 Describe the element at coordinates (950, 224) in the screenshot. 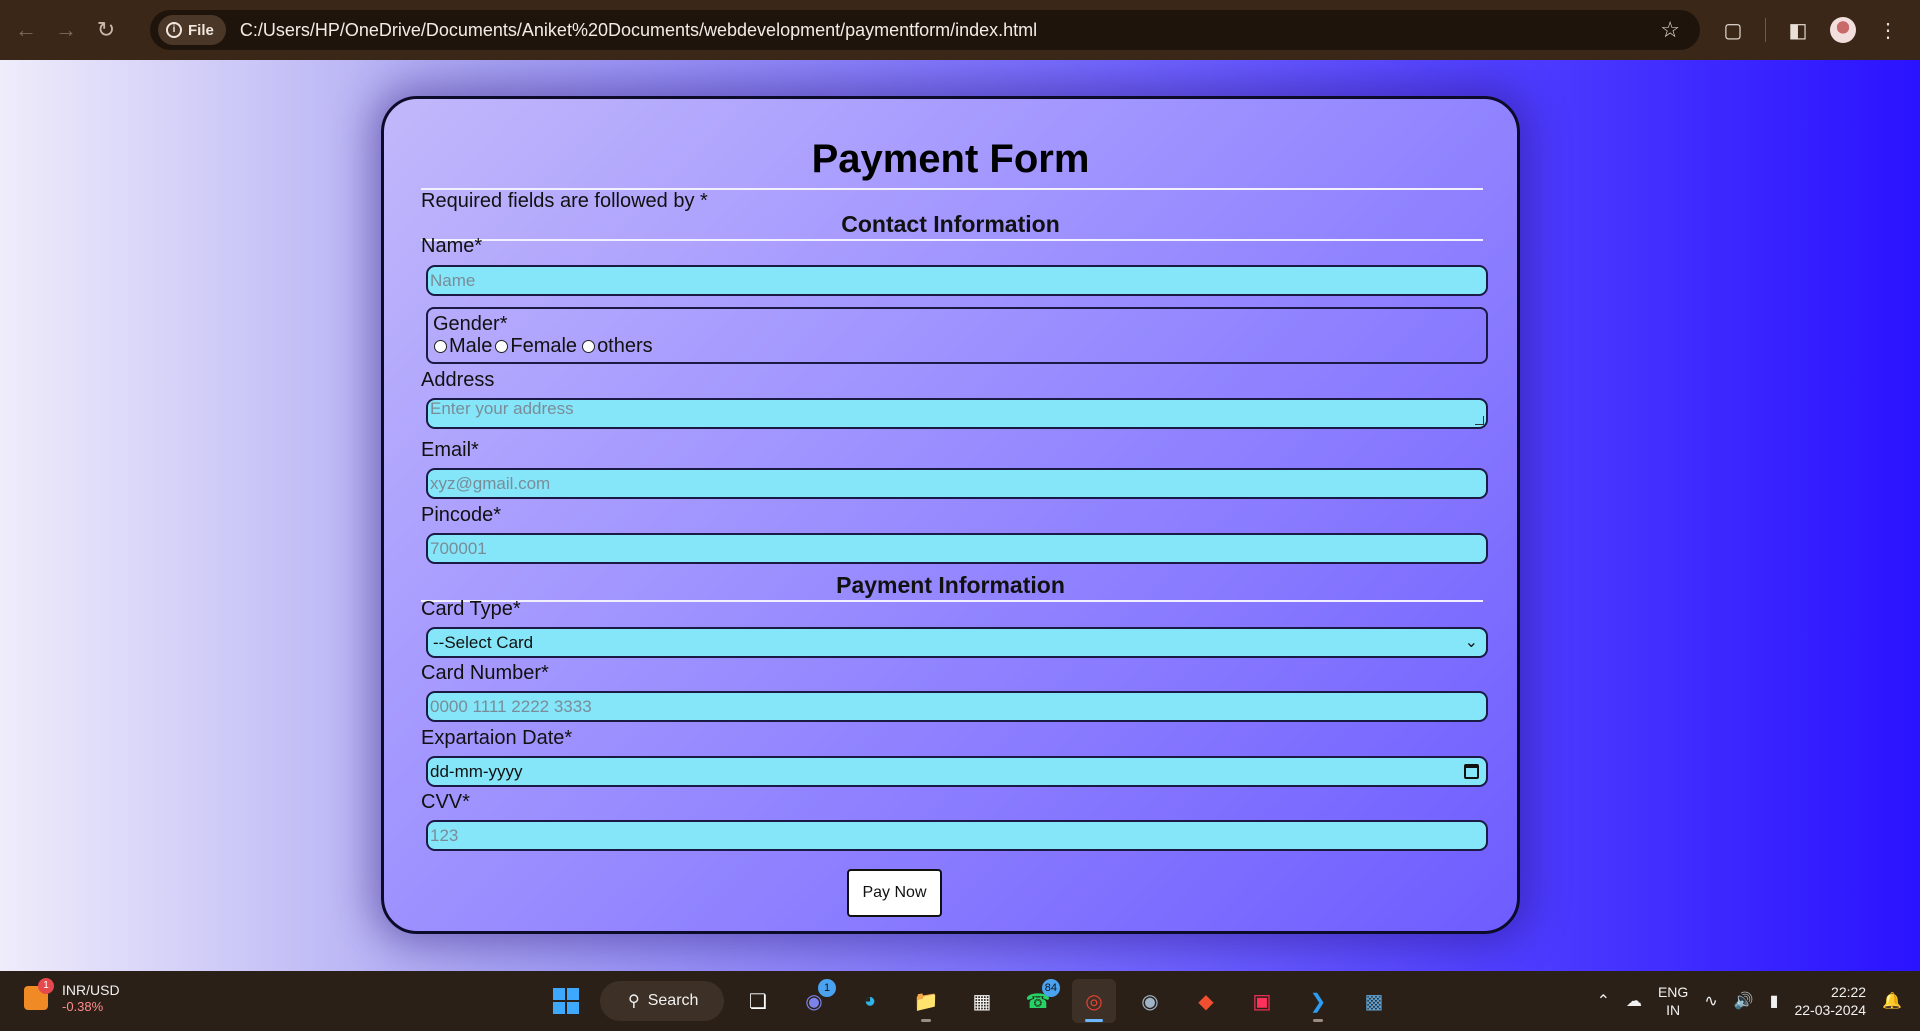

I see `contact-section-heading: Contact Information` at that location.